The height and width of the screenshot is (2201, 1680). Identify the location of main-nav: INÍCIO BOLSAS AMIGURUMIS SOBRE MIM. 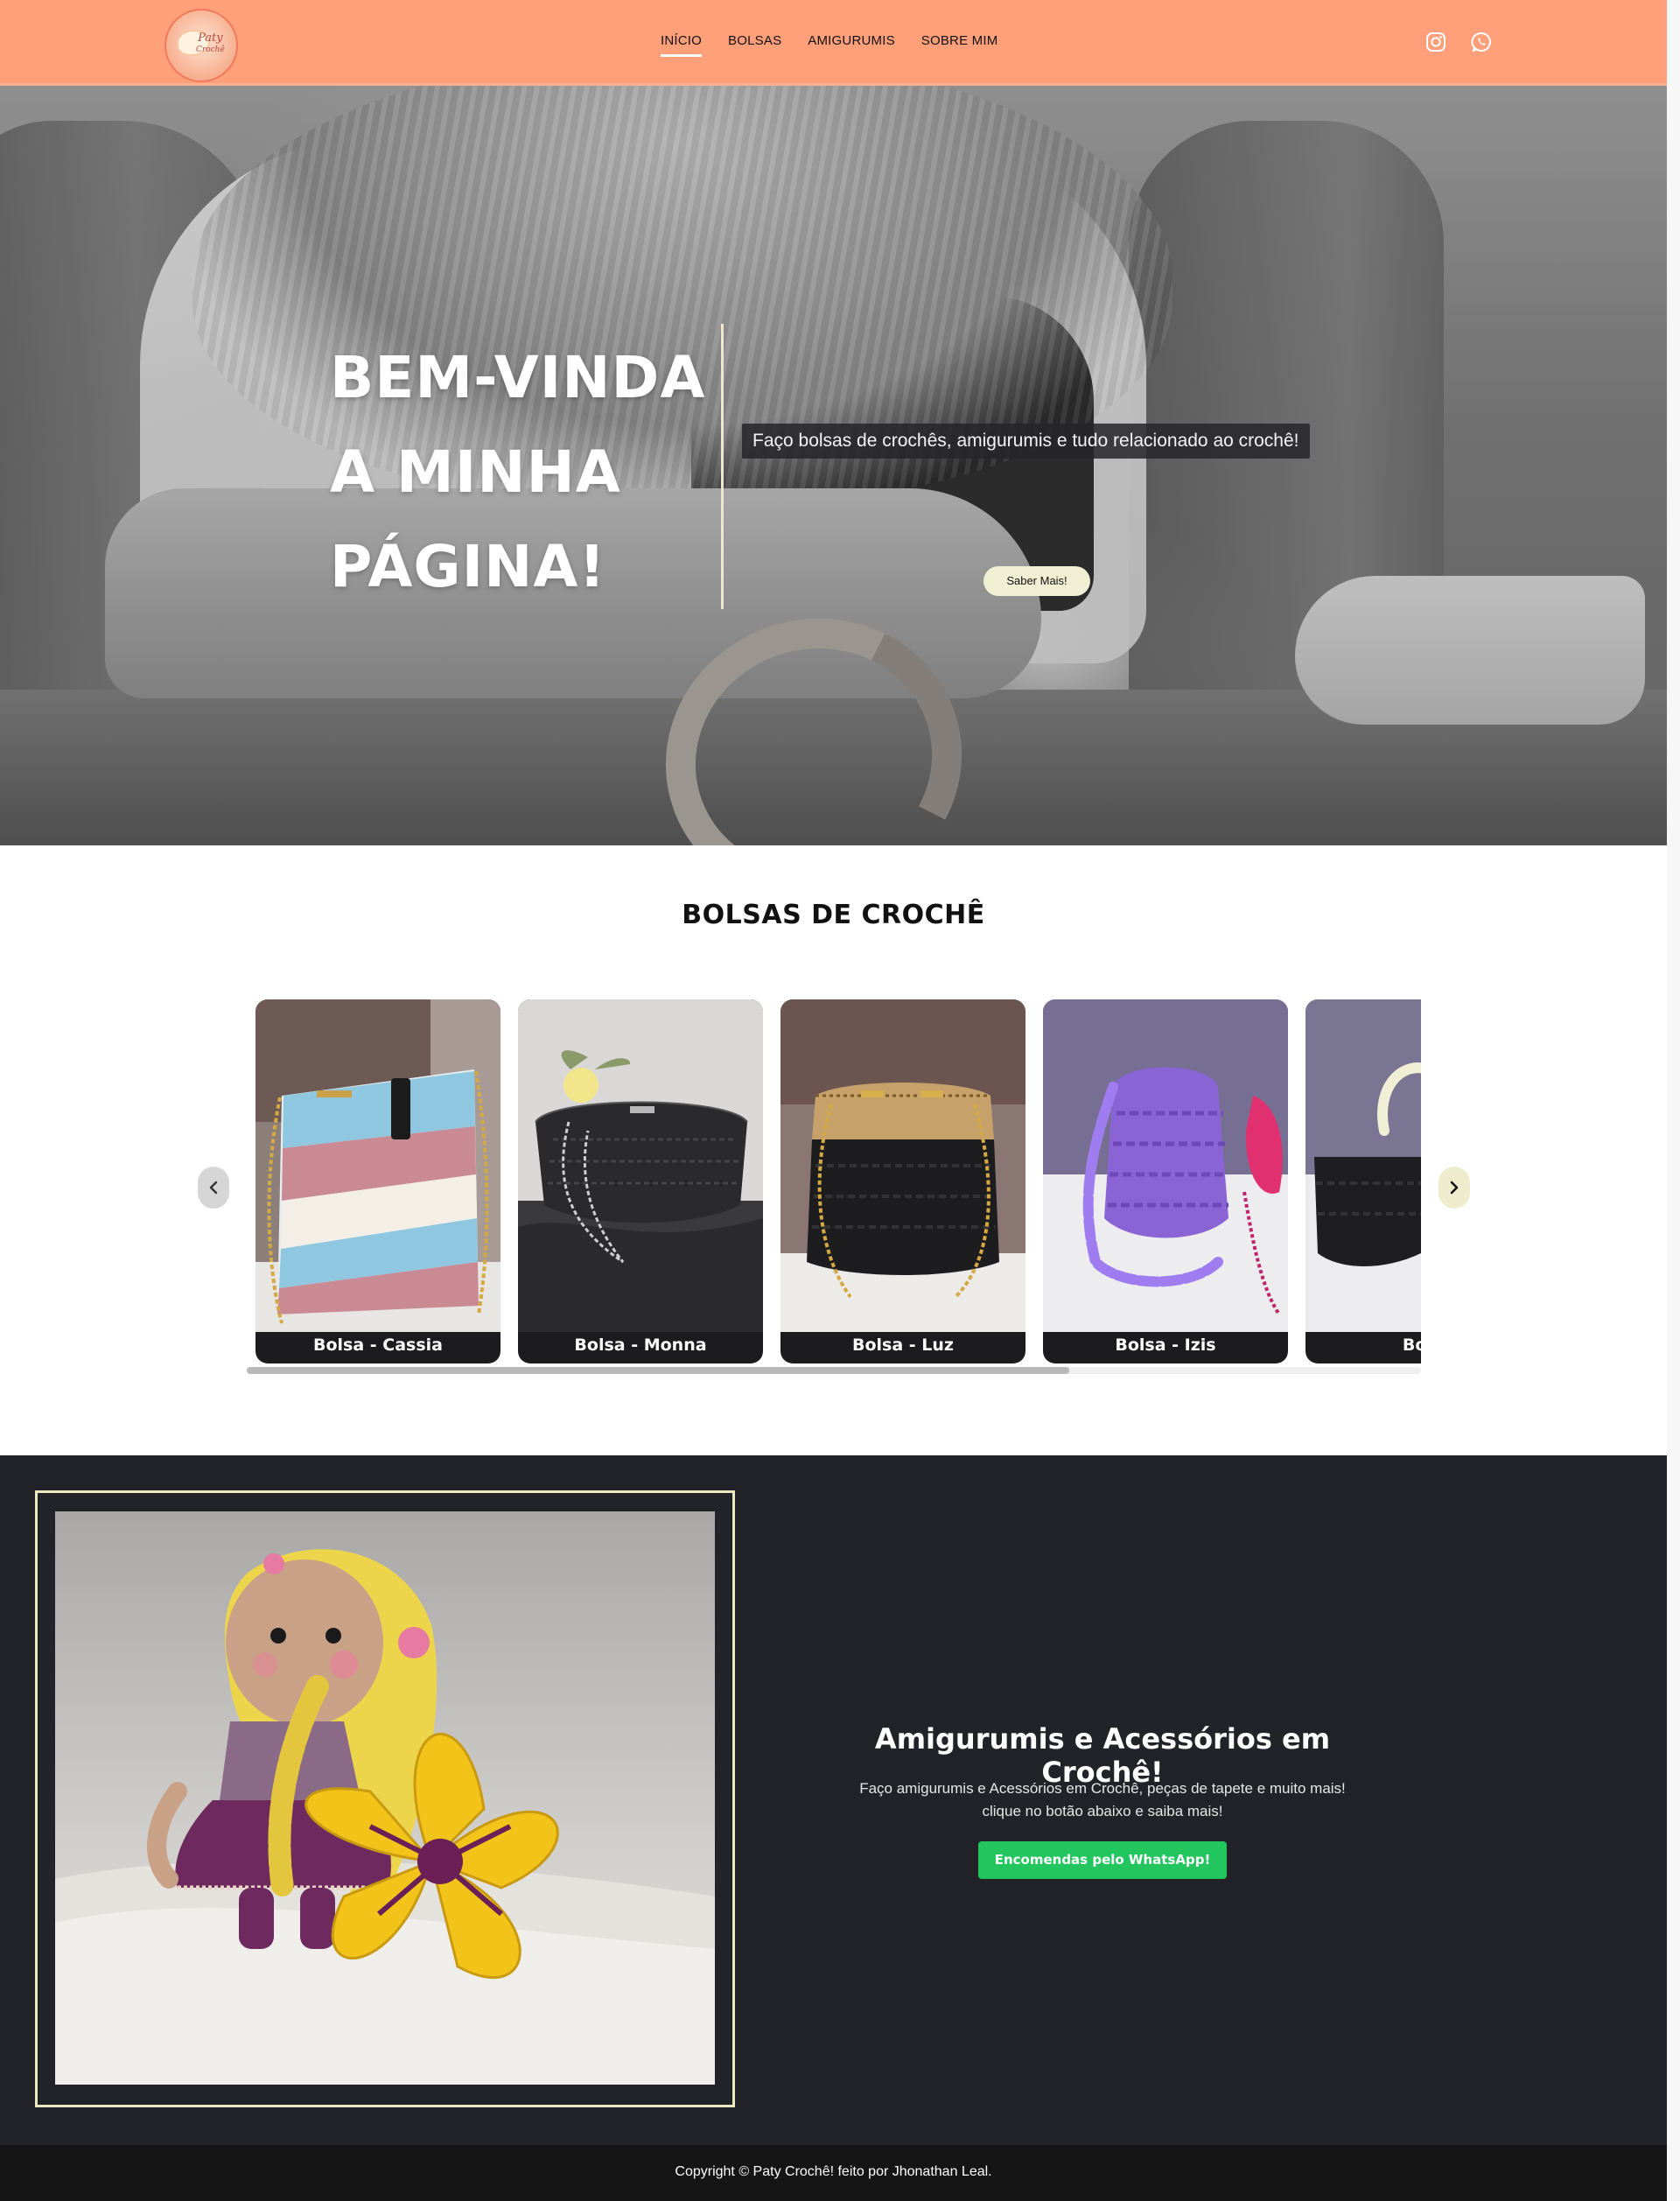
(829, 45).